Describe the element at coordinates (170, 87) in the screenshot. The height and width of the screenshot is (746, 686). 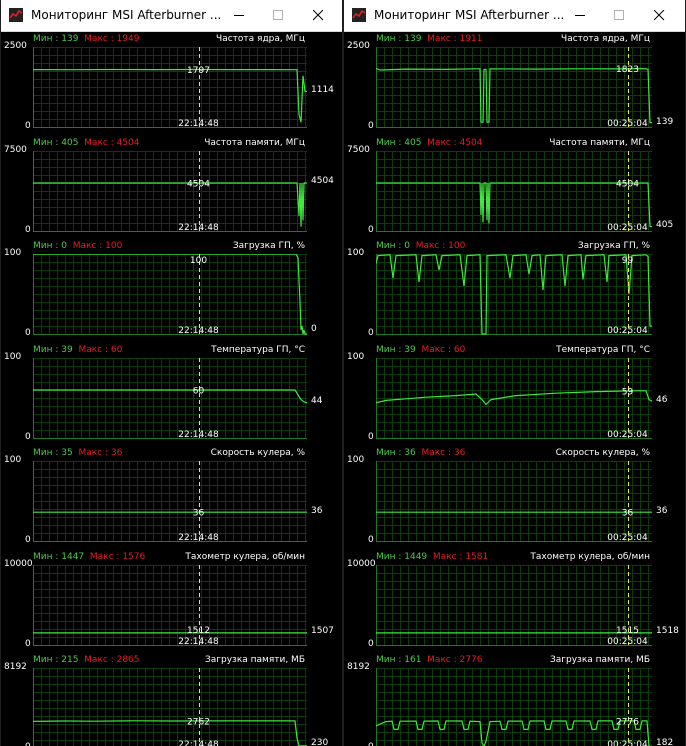
I see `graph-plot: 1797 22:14:48` at that location.